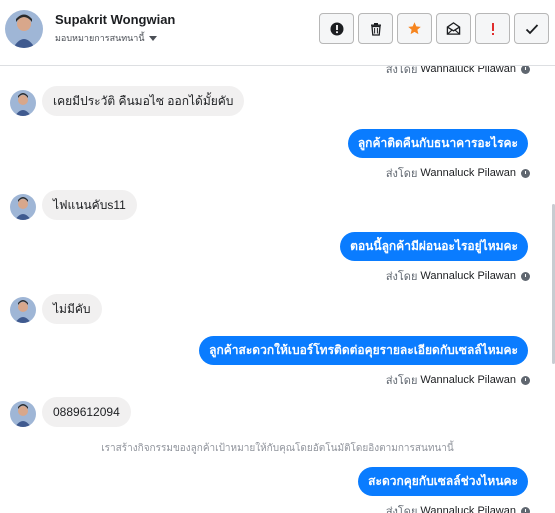  I want to click on star-button, so click(414, 28).